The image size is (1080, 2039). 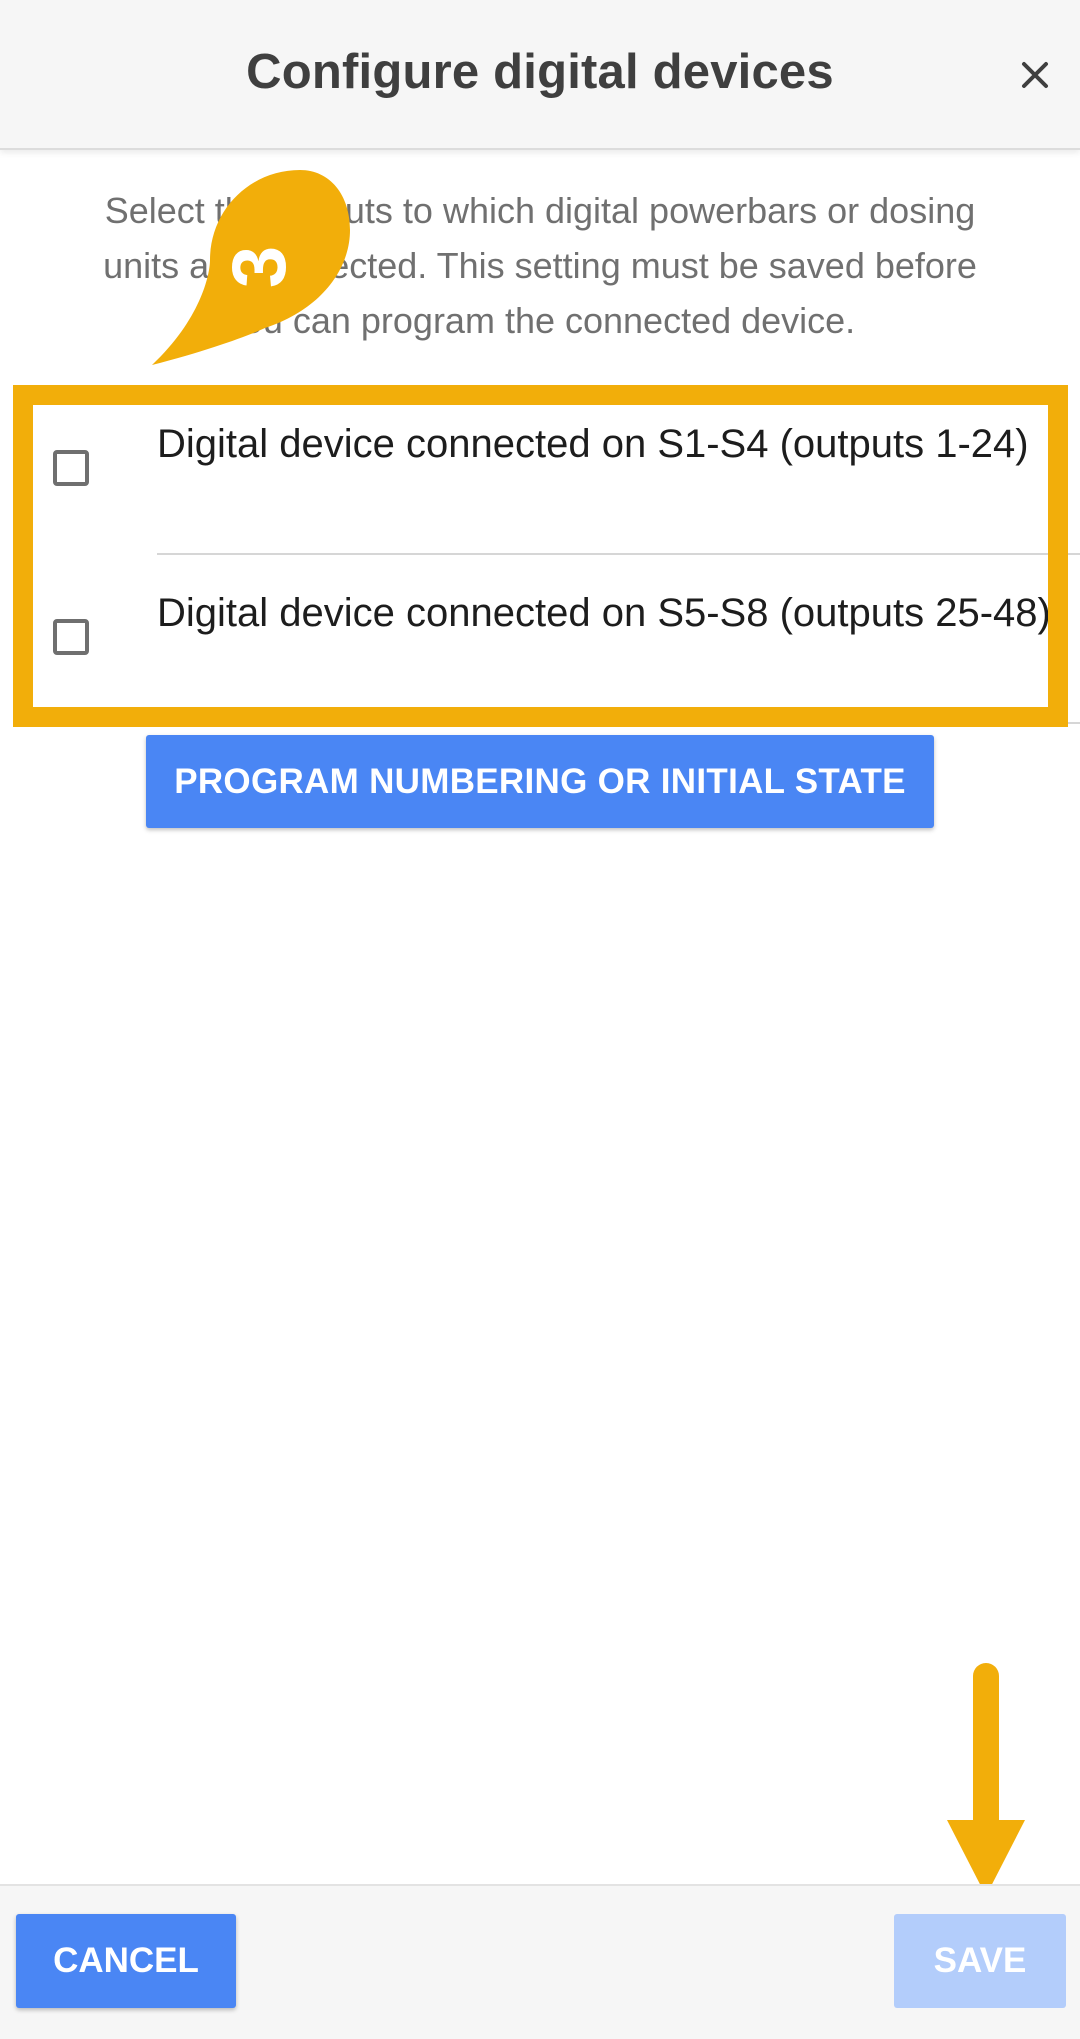 What do you see at coordinates (618, 723) in the screenshot?
I see `divider` at bounding box center [618, 723].